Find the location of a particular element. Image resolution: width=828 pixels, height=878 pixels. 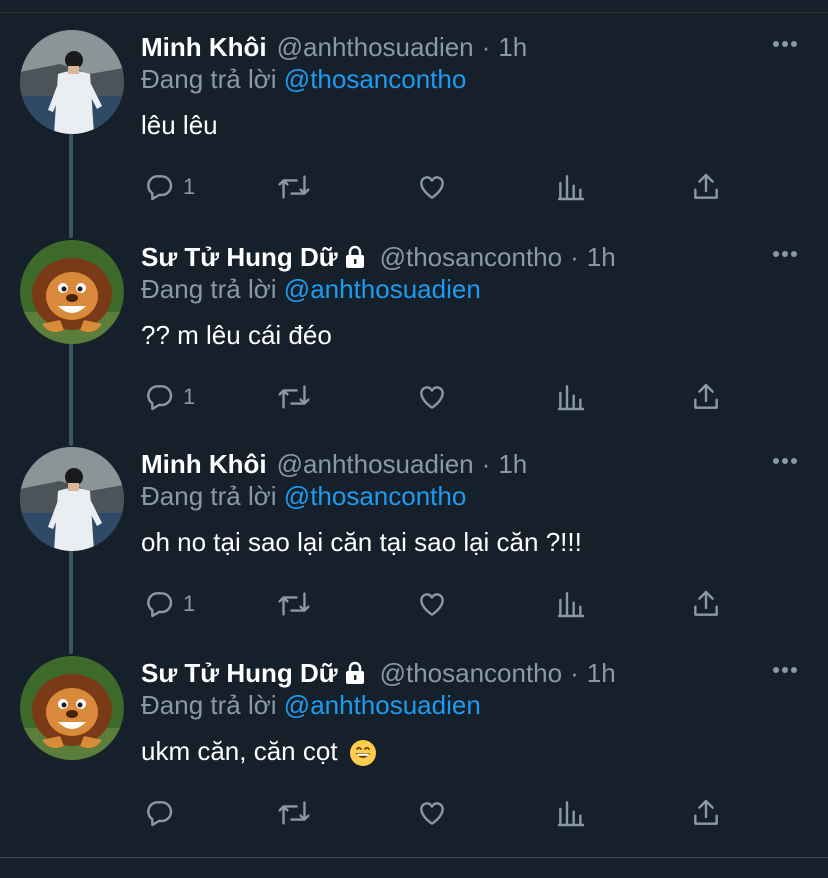

tweet-text-content: lêu lêu is located at coordinates (179, 125).